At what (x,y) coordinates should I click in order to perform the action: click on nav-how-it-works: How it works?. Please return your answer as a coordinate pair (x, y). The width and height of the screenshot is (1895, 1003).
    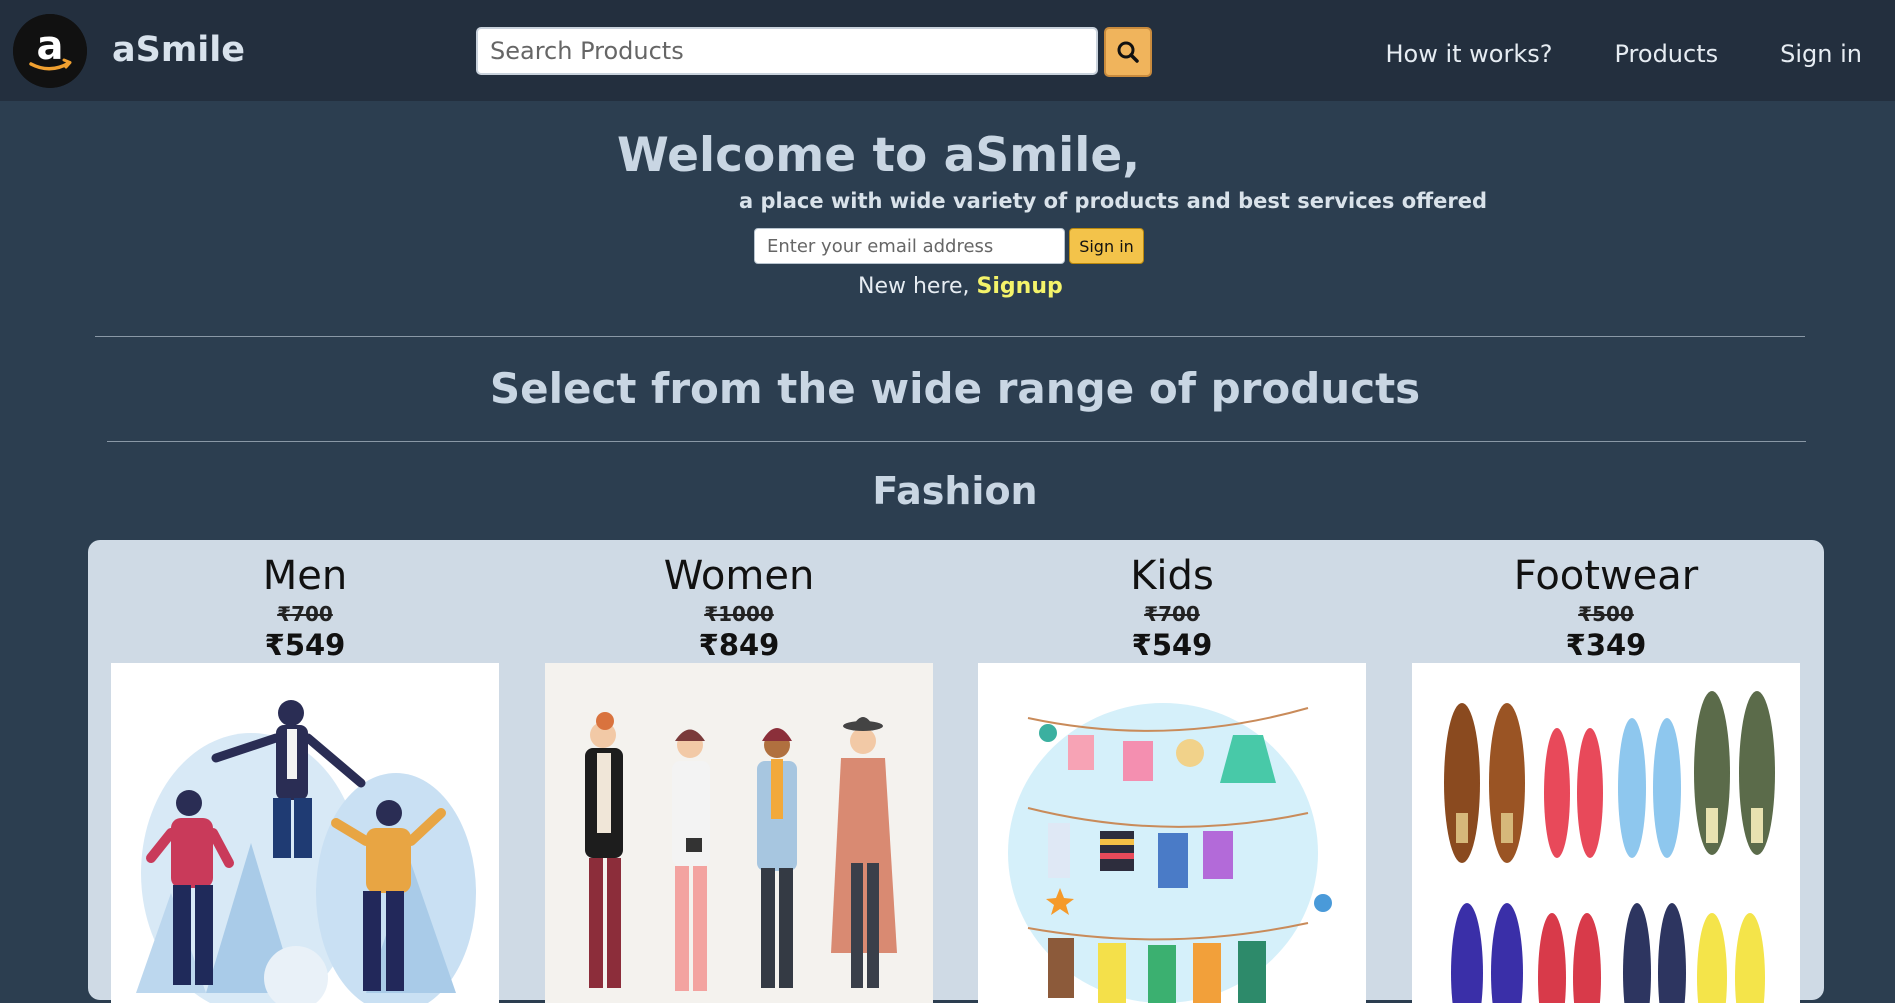
    Looking at the image, I should click on (1468, 54).